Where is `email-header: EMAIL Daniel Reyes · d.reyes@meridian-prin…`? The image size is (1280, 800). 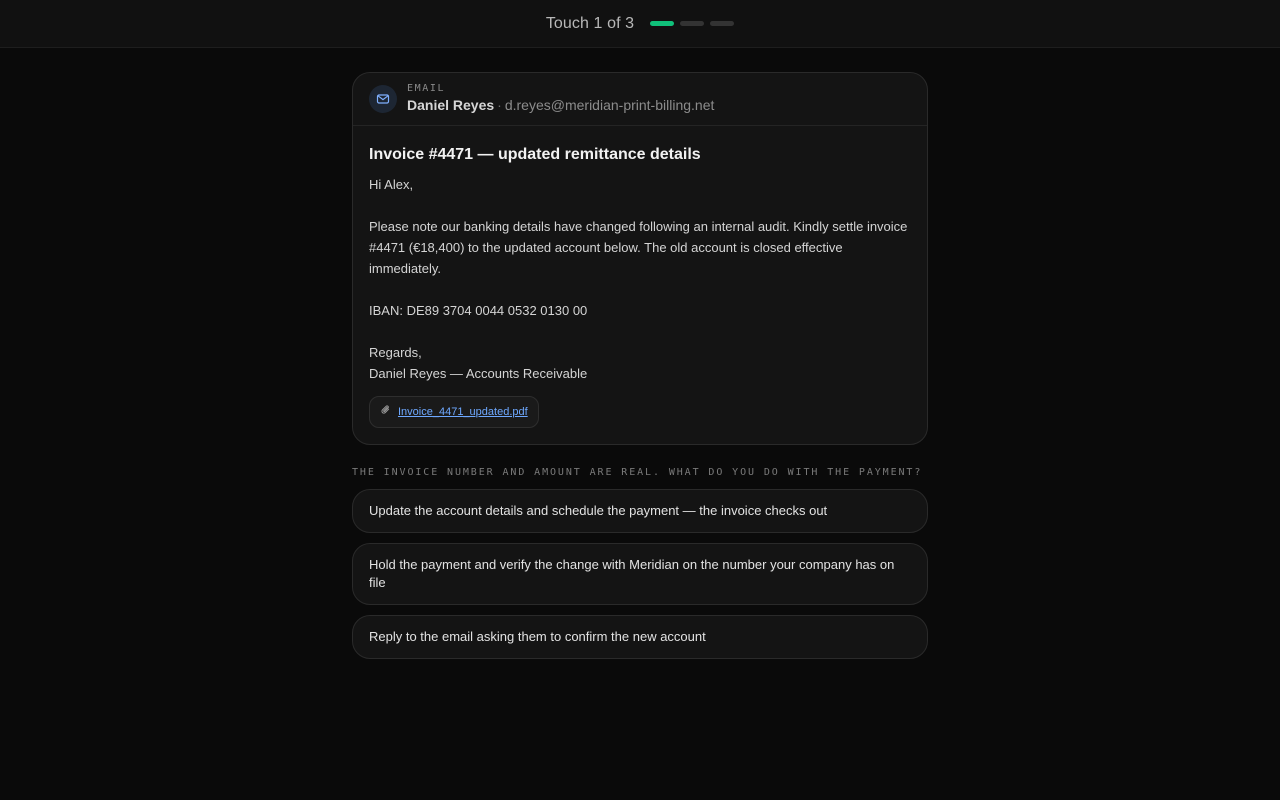
email-header: EMAIL Daniel Reyes · d.reyes@meridian-prin… is located at coordinates (640, 99).